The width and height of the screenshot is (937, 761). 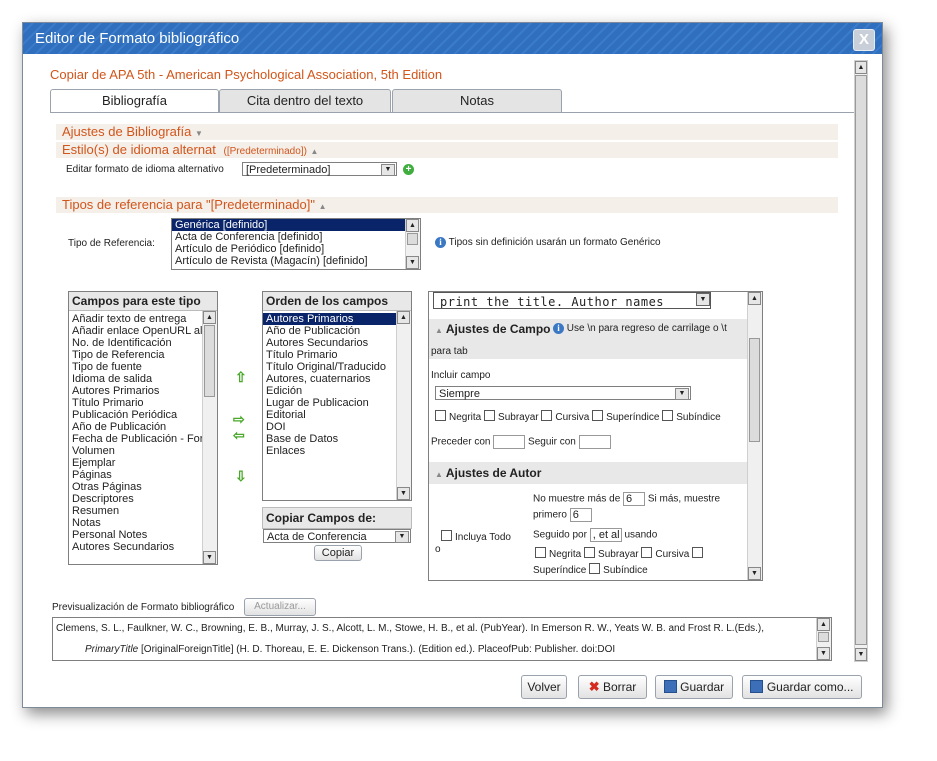 I want to click on list-item: Otras Páginas, so click(x=143, y=487).